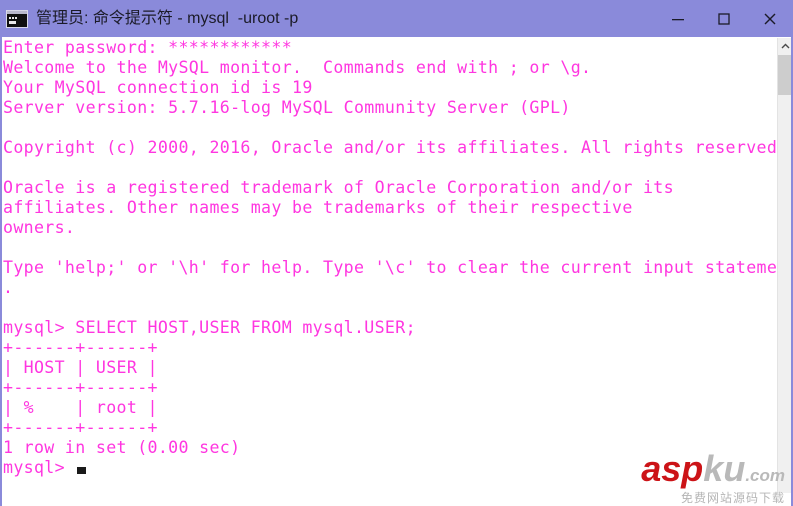 The image size is (793, 506). I want to click on watermark-brand-ku: ku, so click(724, 468).